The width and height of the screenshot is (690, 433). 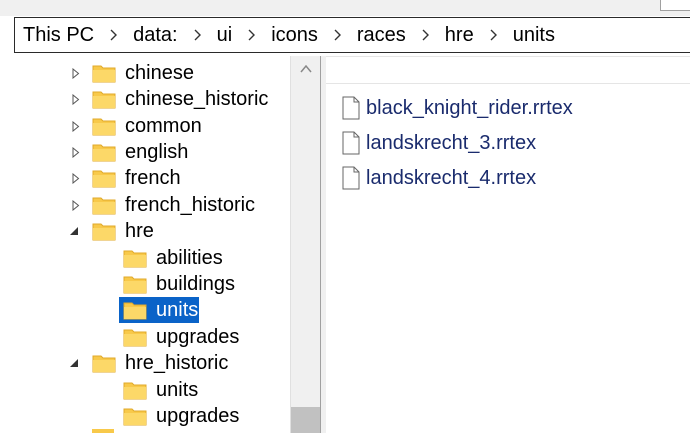 What do you see at coordinates (157, 152) in the screenshot?
I see `tree-item-label: english` at bounding box center [157, 152].